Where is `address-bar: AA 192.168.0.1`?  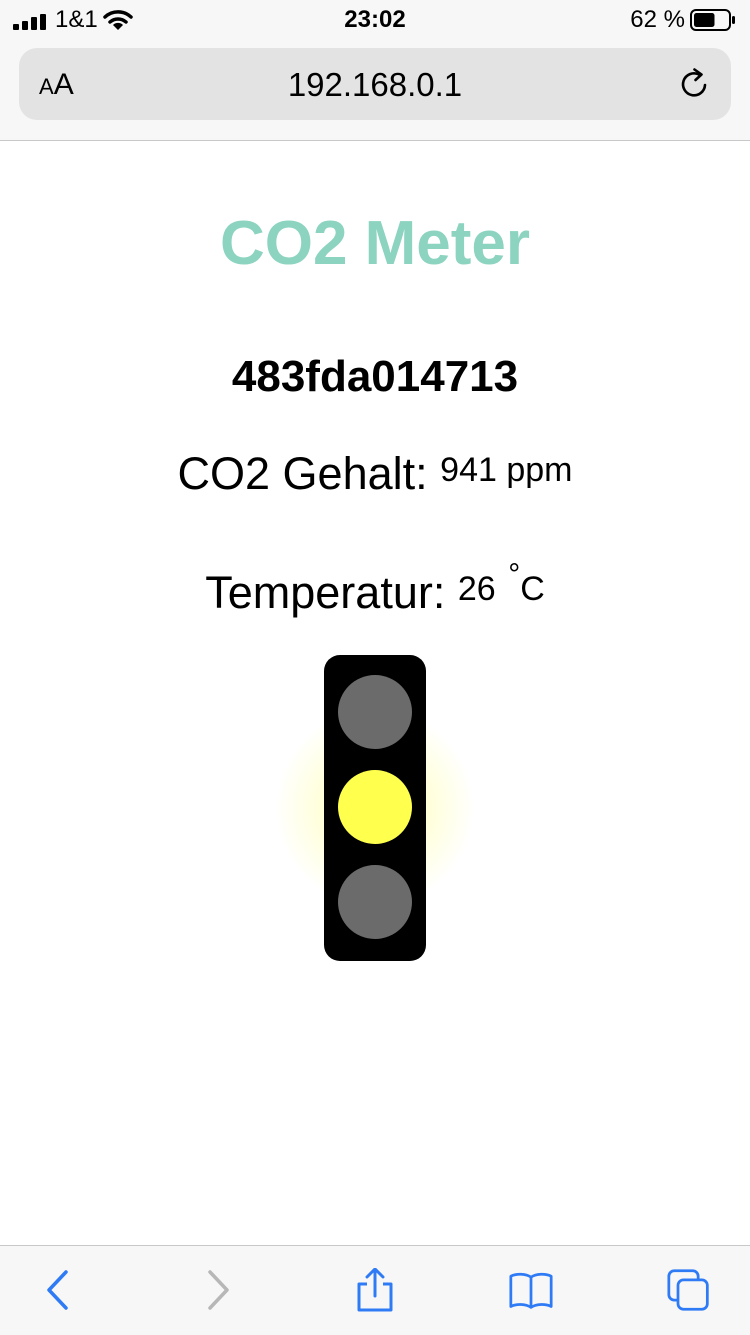 address-bar: AA 192.168.0.1 is located at coordinates (375, 84).